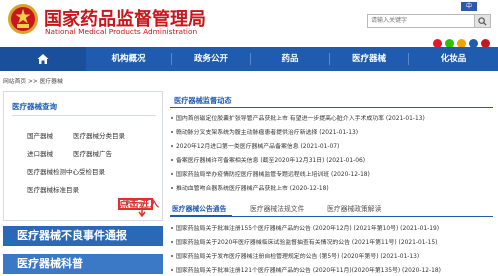  What do you see at coordinates (40, 153) in the screenshot?
I see `link-imported-devices: 进口器械` at bounding box center [40, 153].